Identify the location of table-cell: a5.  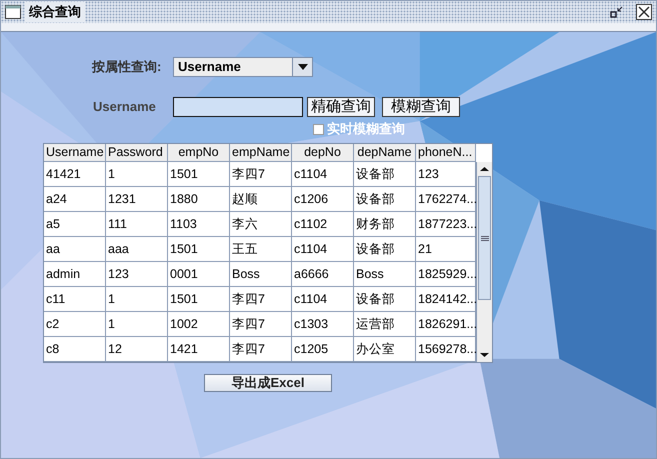
(75, 224).